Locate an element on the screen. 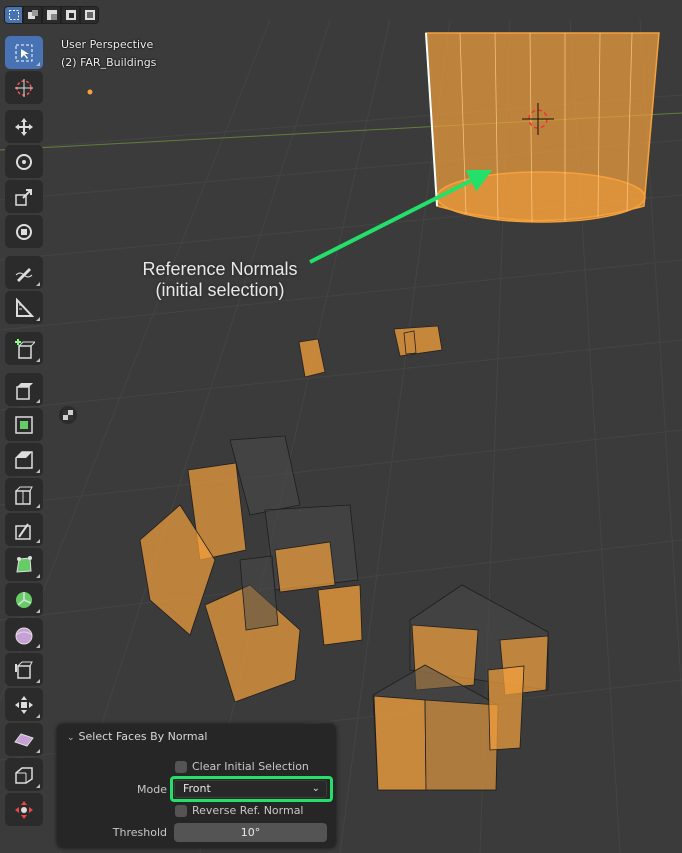  smooth-tool-button is located at coordinates (24, 634).